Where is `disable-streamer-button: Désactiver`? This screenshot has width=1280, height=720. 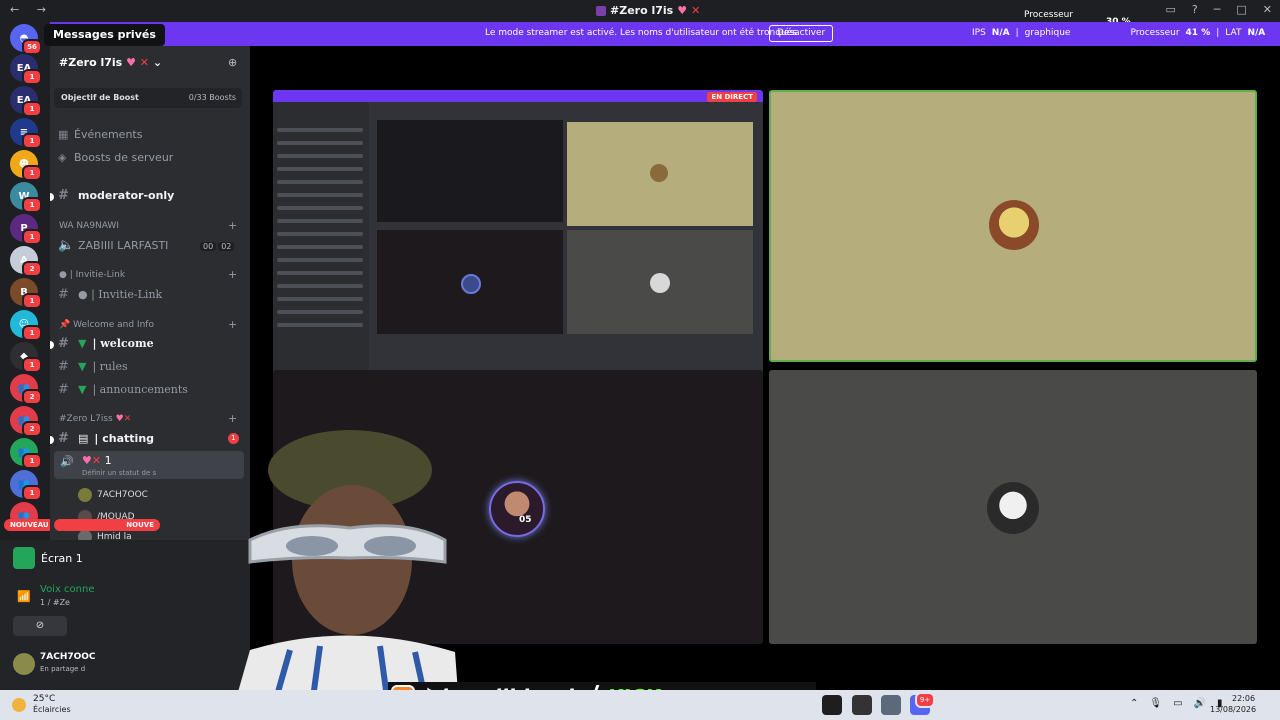
disable-streamer-button: Désactiver is located at coordinates (801, 33).